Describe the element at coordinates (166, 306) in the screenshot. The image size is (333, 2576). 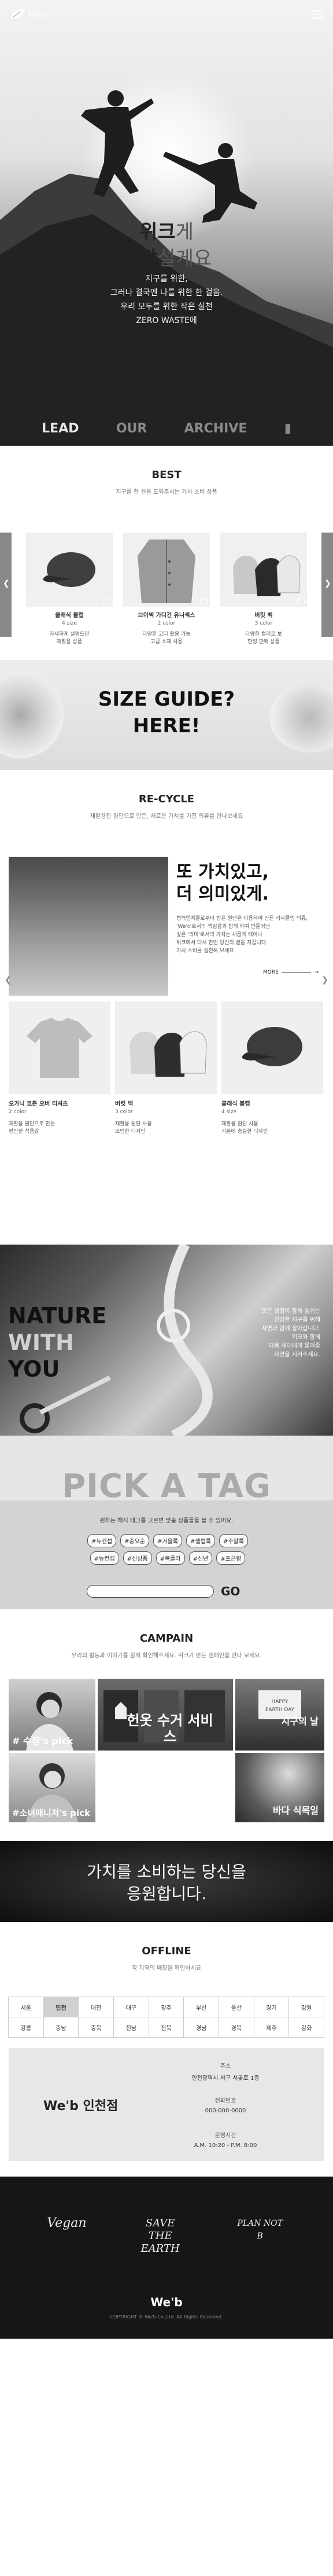
I see `hero-sub-line: 우리 모두를 위한 작은 실천` at that location.